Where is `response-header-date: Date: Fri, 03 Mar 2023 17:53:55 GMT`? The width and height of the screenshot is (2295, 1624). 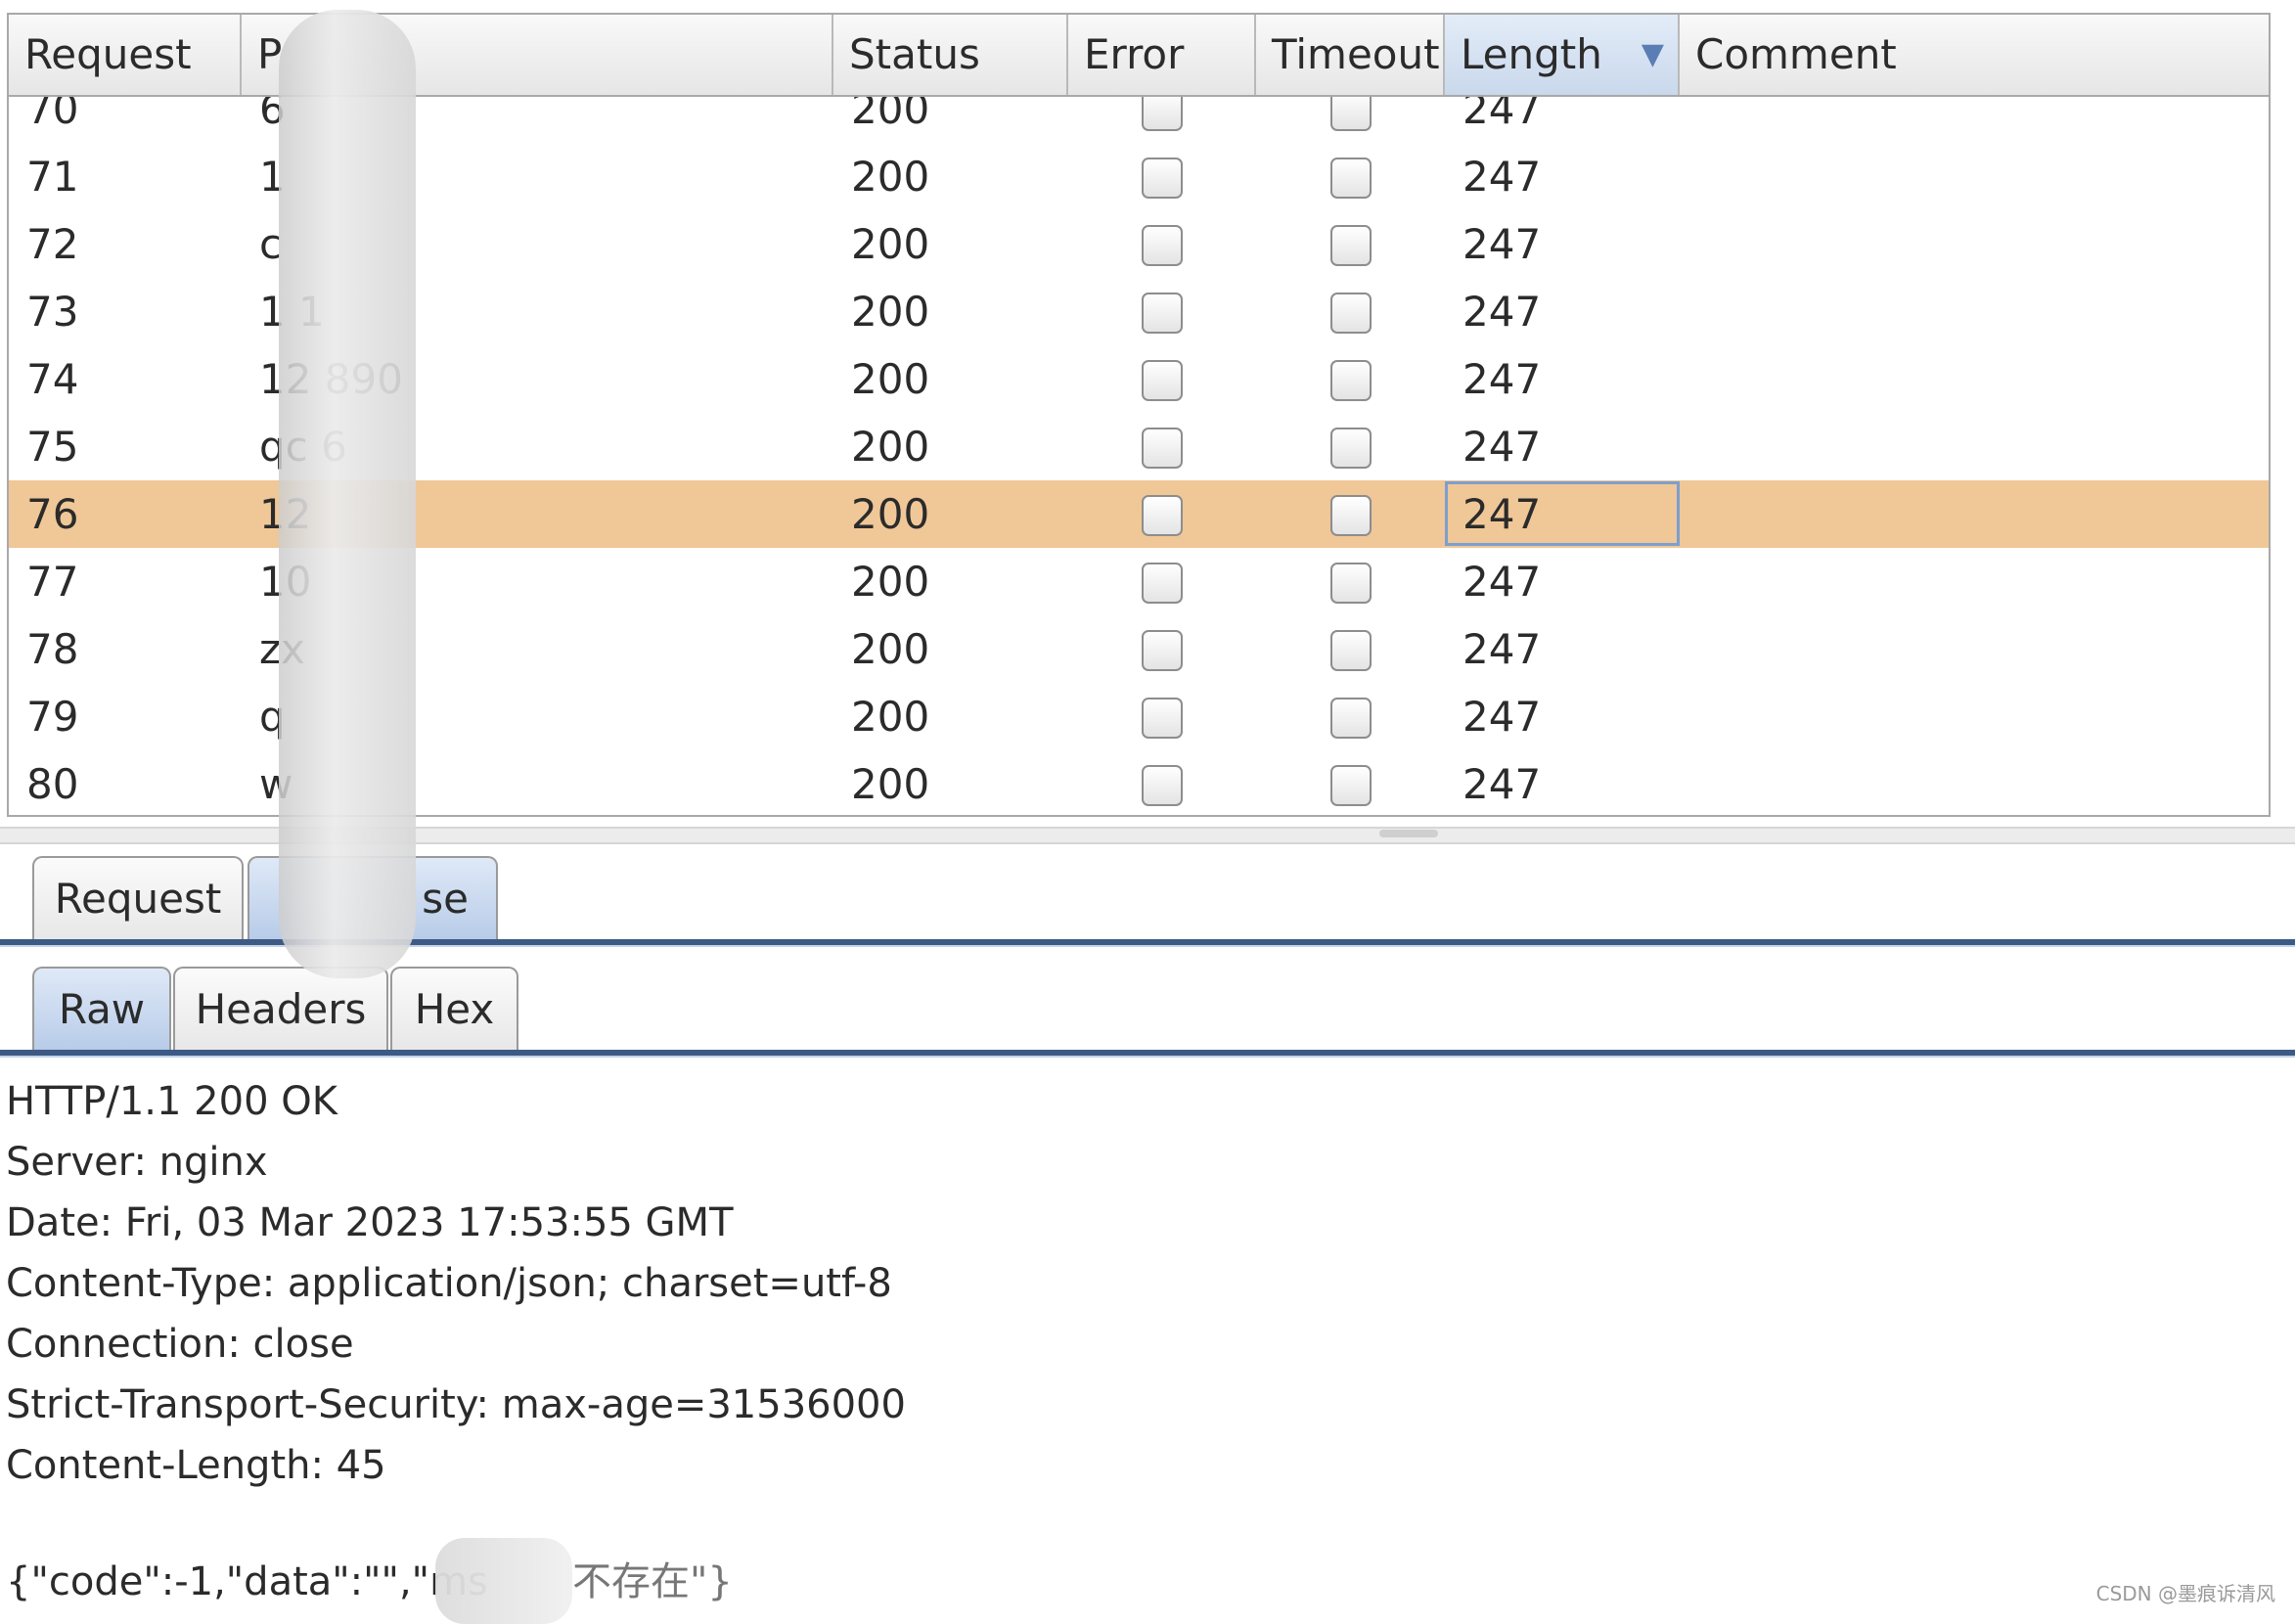 response-header-date: Date: Fri, 03 Mar 2023 17:53:55 GMT is located at coordinates (370, 1222).